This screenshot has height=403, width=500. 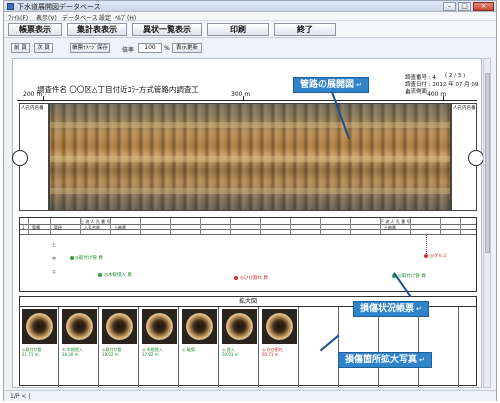 What do you see at coordinates (23, 227) in the screenshot?
I see `header-cell: 1` at bounding box center [23, 227].